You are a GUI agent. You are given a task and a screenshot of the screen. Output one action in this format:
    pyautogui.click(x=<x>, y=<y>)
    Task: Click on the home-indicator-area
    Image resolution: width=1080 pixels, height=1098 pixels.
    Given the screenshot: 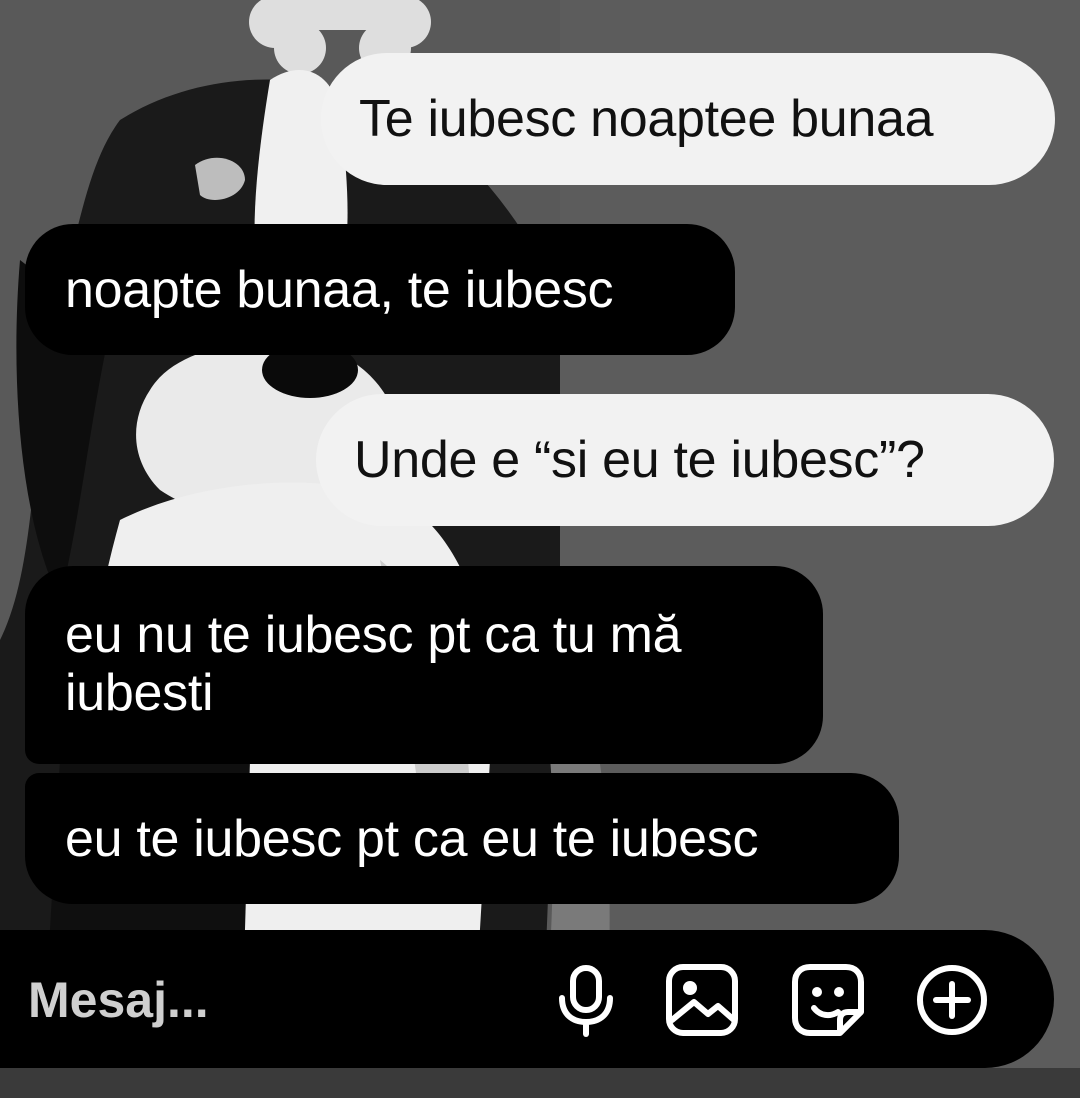 What is the action you would take?
    pyautogui.click(x=540, y=1083)
    